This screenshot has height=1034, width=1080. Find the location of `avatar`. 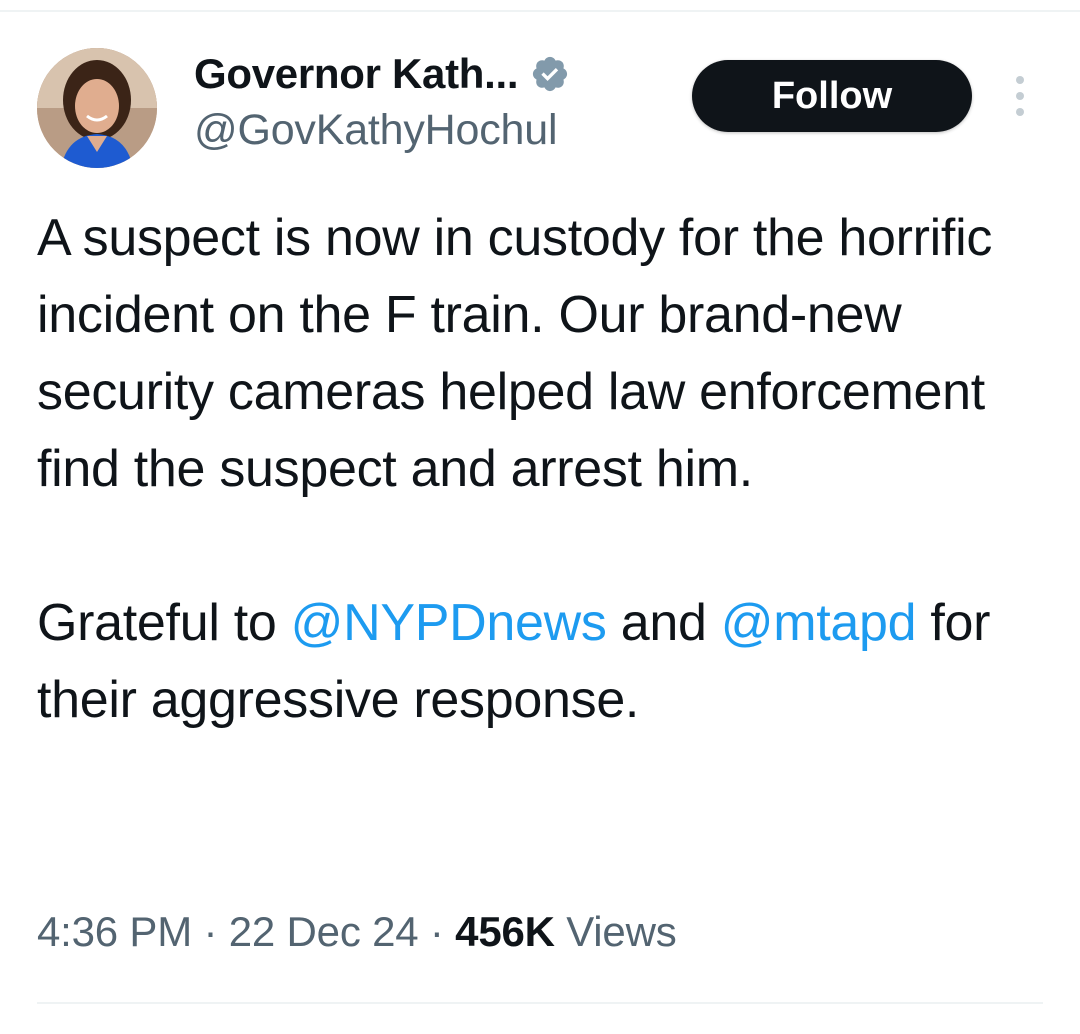

avatar is located at coordinates (97, 108).